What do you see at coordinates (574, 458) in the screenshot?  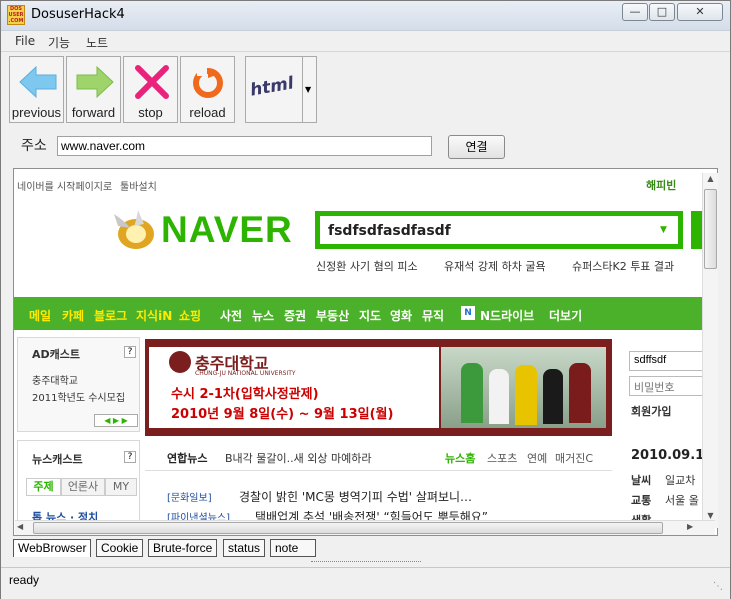 I see `magazine-link: 매거진C` at bounding box center [574, 458].